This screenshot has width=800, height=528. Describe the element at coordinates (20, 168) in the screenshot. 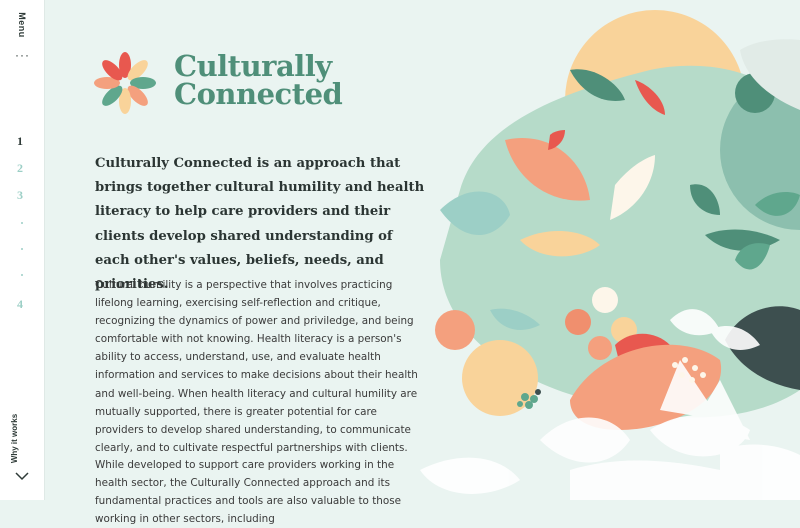

I see `page-link-2: 2` at that location.